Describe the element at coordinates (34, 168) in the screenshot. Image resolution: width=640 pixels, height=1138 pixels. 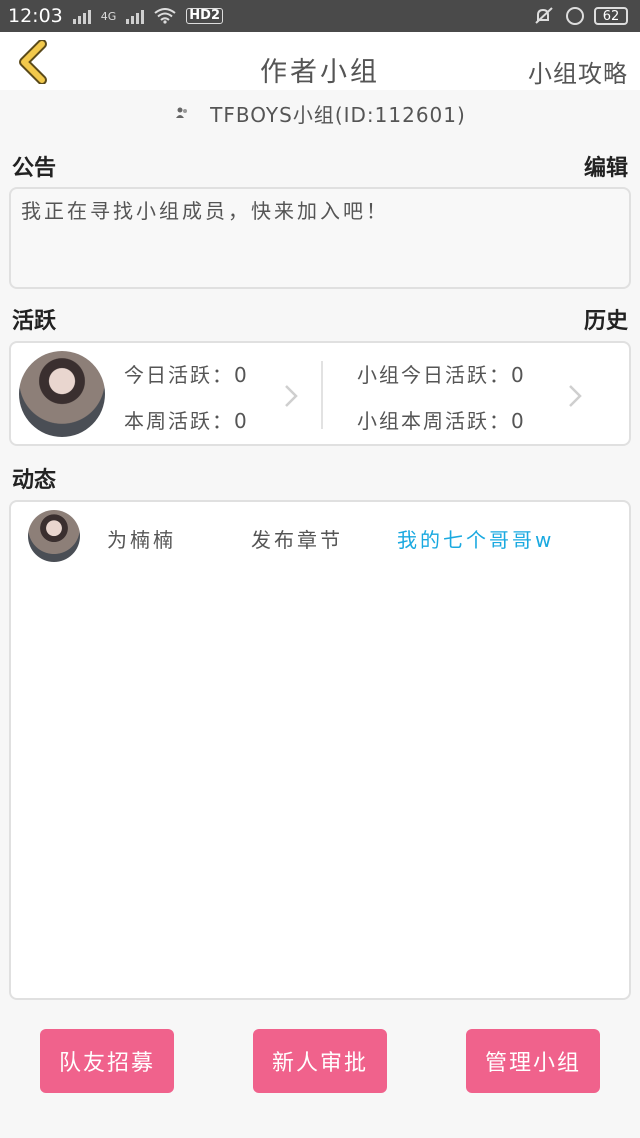
I see `notice-heading: 公告` at that location.